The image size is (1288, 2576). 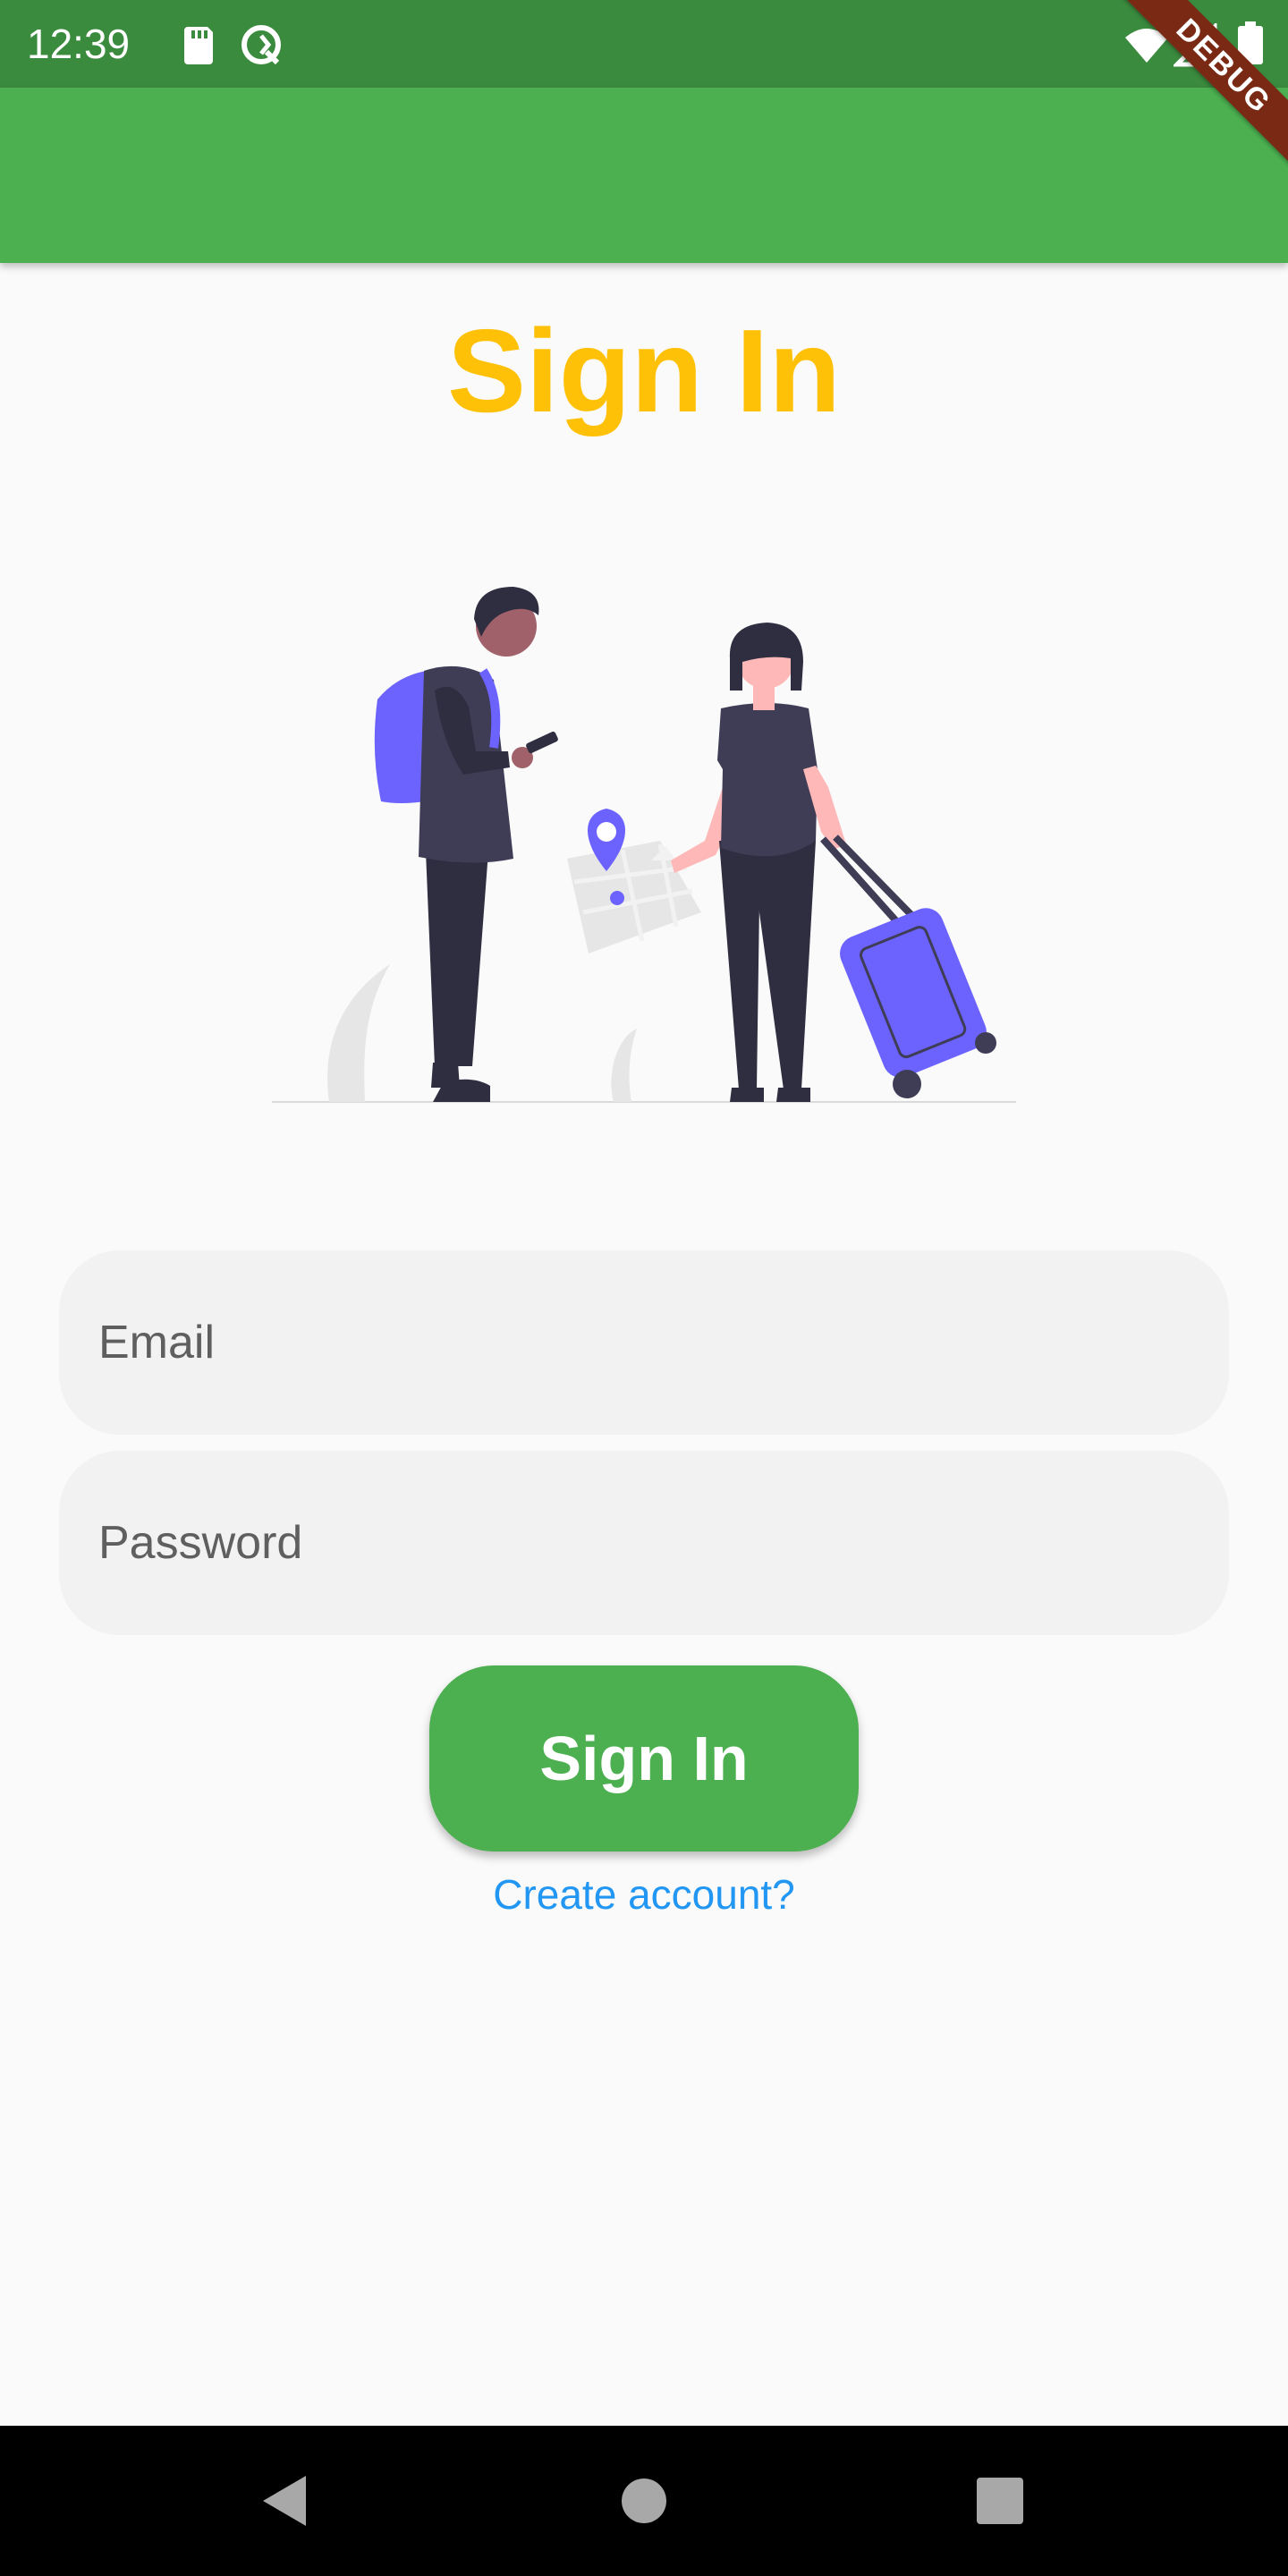 What do you see at coordinates (466, 844) in the screenshot?
I see `man-figure` at bounding box center [466, 844].